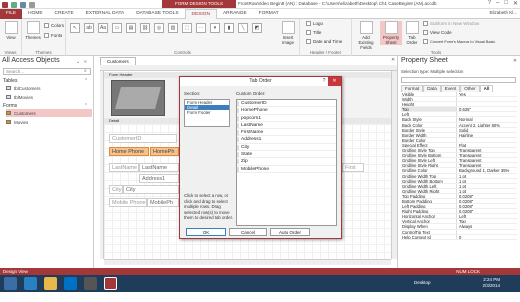  I want to click on option-group-icon: ⬚, so click(187, 28).